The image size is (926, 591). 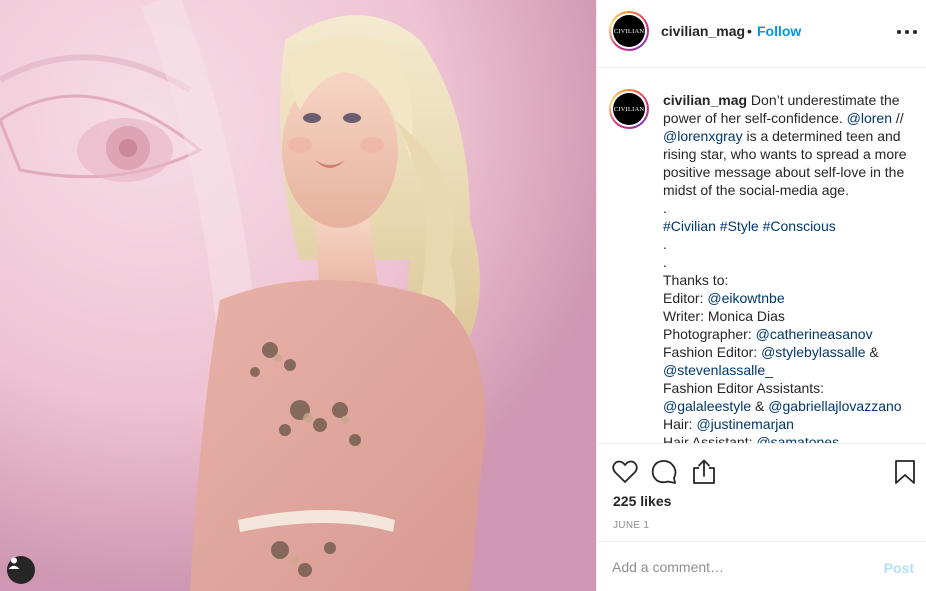 I want to click on caption-mention: @loren, so click(x=869, y=118).